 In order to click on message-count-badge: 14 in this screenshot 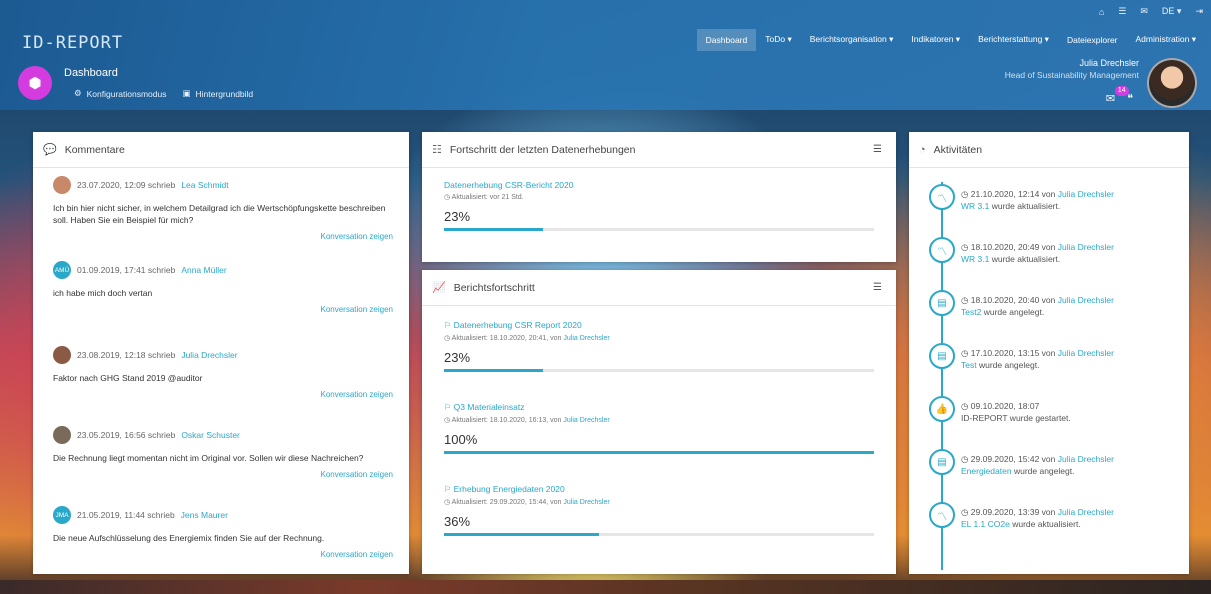, I will do `click(1121, 91)`.